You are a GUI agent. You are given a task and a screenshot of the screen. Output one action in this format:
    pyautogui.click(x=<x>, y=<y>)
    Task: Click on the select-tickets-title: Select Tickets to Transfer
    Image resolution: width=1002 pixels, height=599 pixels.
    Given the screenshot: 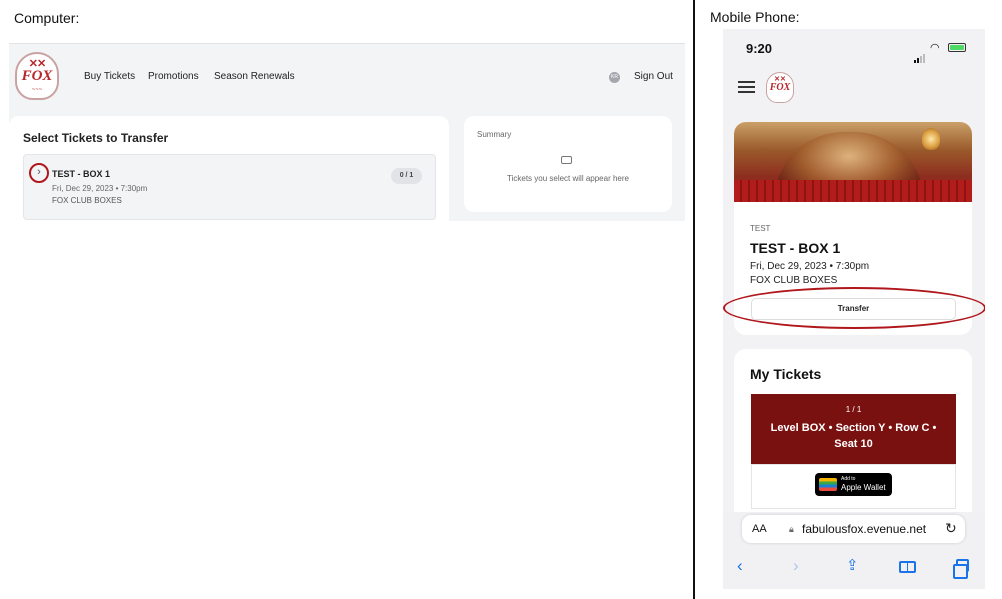 What is the action you would take?
    pyautogui.click(x=96, y=138)
    